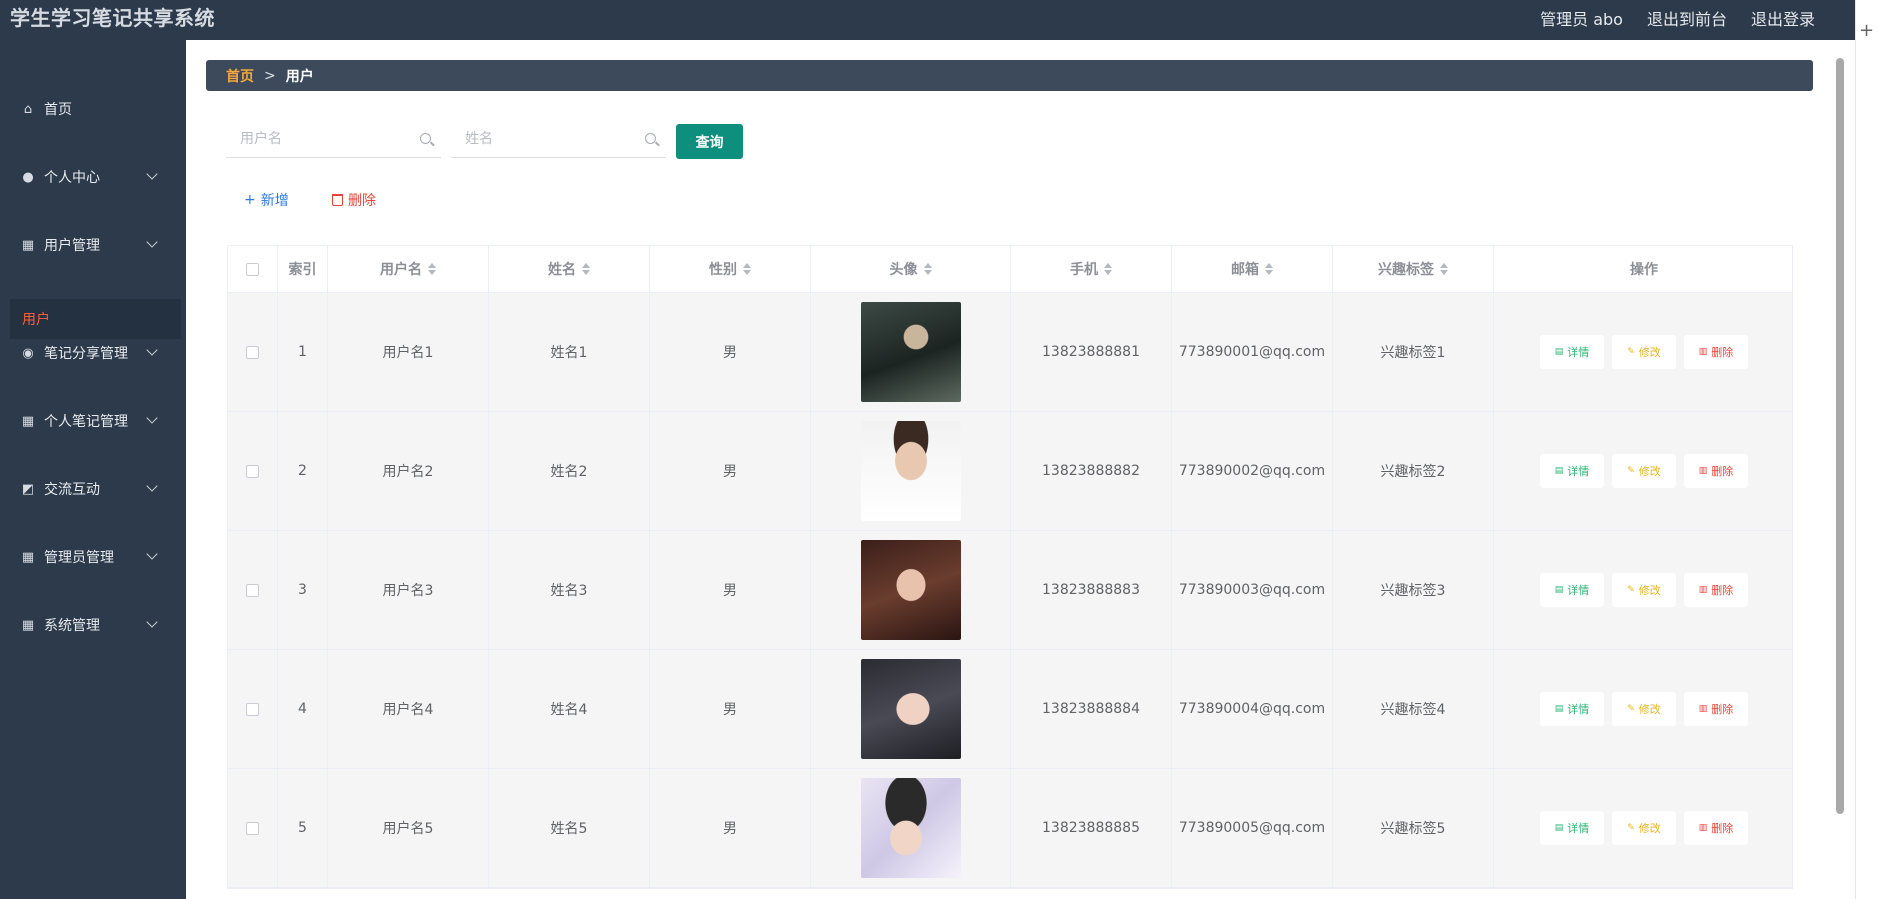  I want to click on header-sex: 性别, so click(730, 269).